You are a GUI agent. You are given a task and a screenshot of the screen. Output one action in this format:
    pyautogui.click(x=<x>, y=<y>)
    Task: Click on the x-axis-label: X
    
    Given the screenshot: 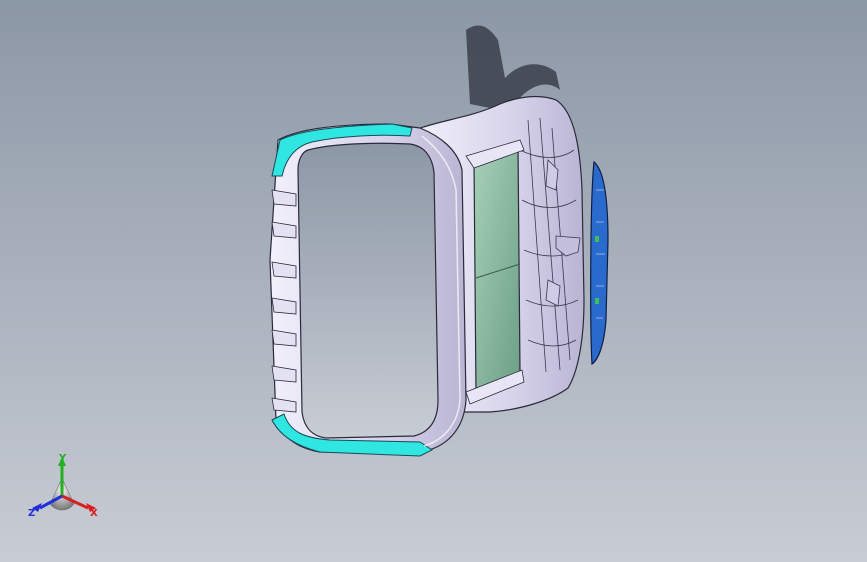 What is the action you would take?
    pyautogui.click(x=94, y=513)
    